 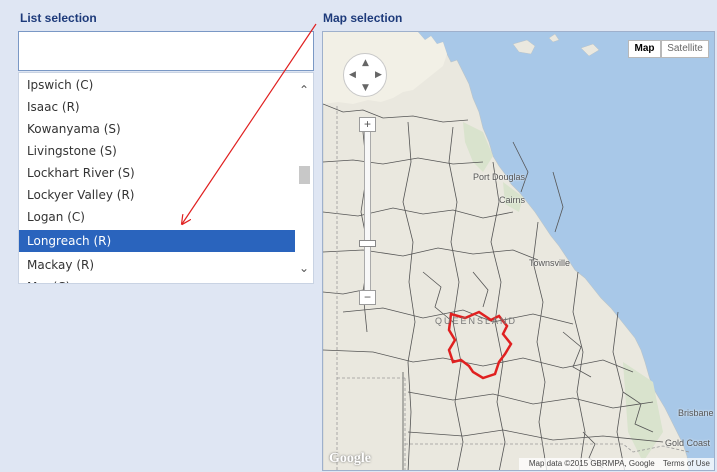 What do you see at coordinates (166, 51) in the screenshot?
I see `search-input` at bounding box center [166, 51].